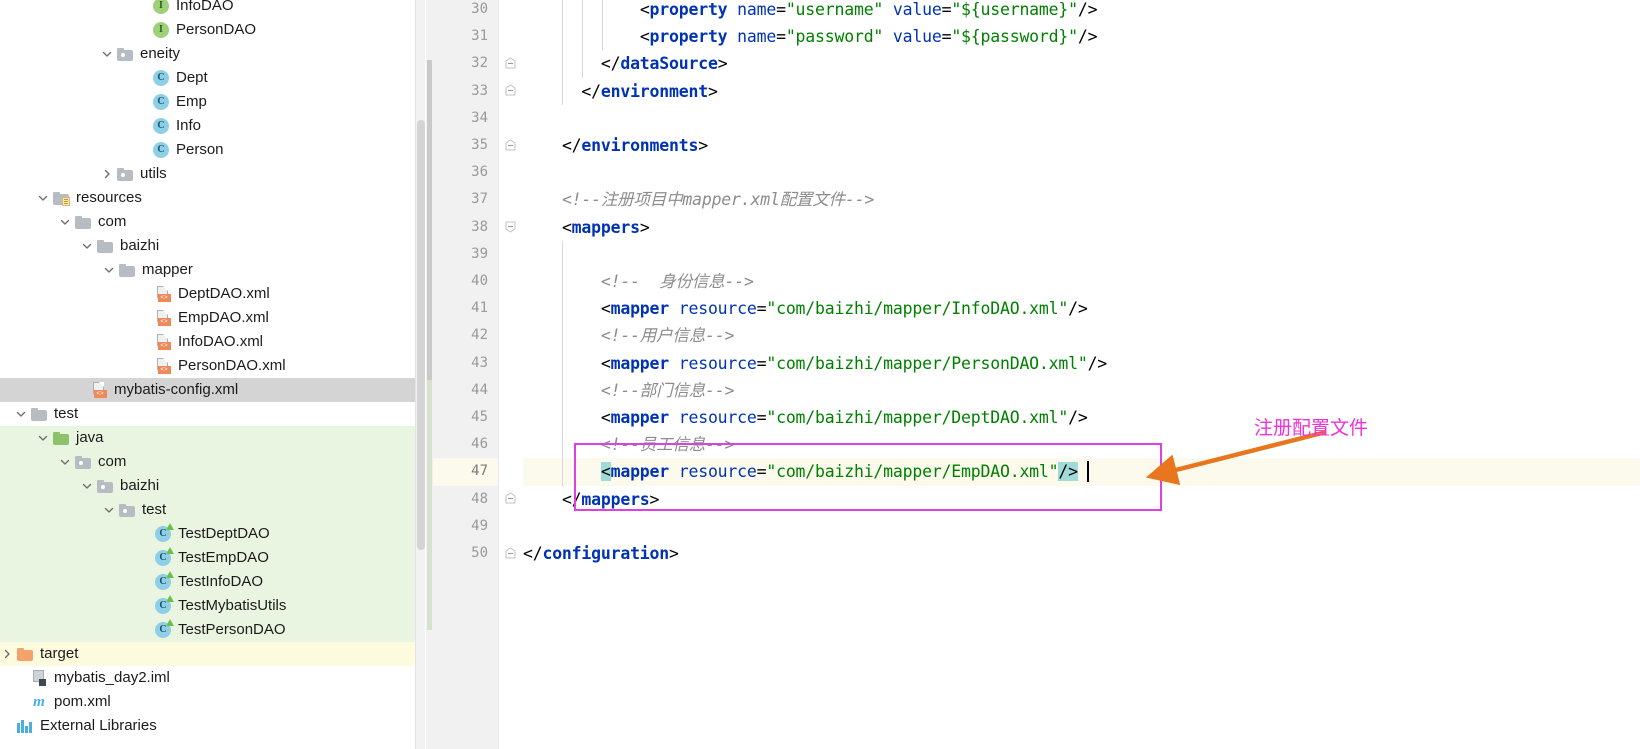 The width and height of the screenshot is (1640, 749). Describe the element at coordinates (207, 174) in the screenshot. I see `tree-row: utils` at that location.